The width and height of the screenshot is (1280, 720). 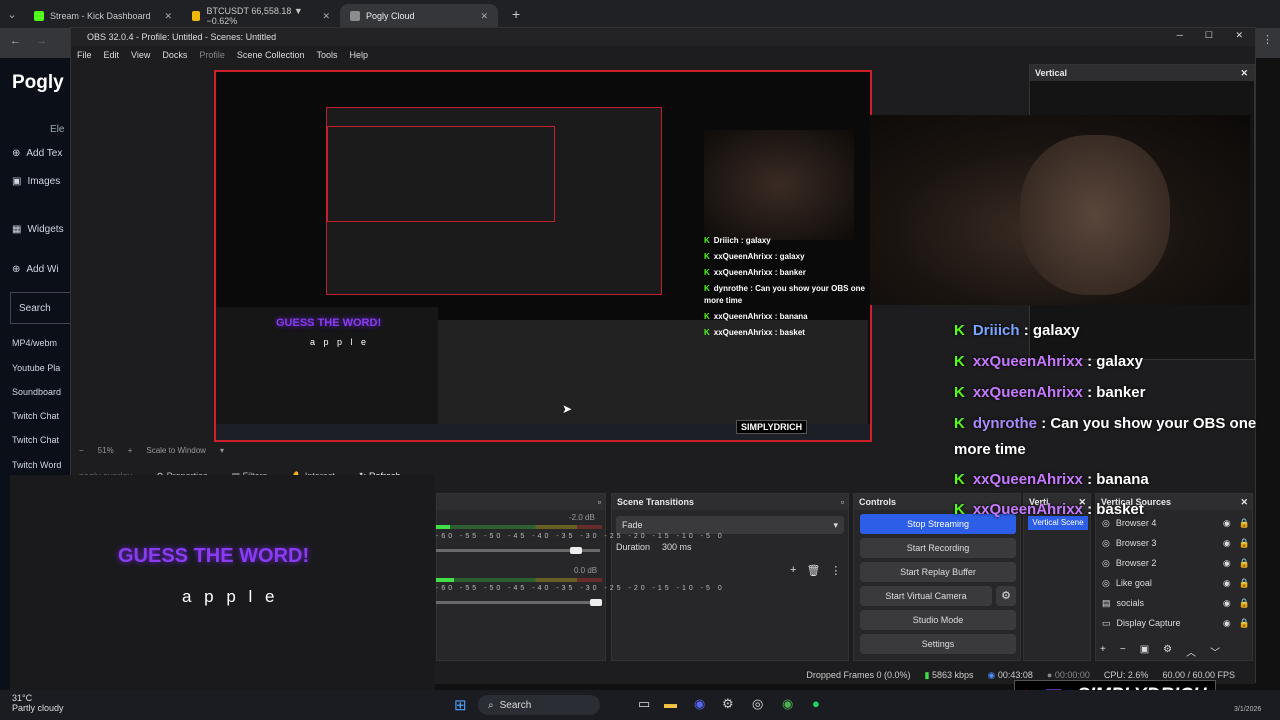 I want to click on minimize-icon: ─, so click(x=1180, y=35).